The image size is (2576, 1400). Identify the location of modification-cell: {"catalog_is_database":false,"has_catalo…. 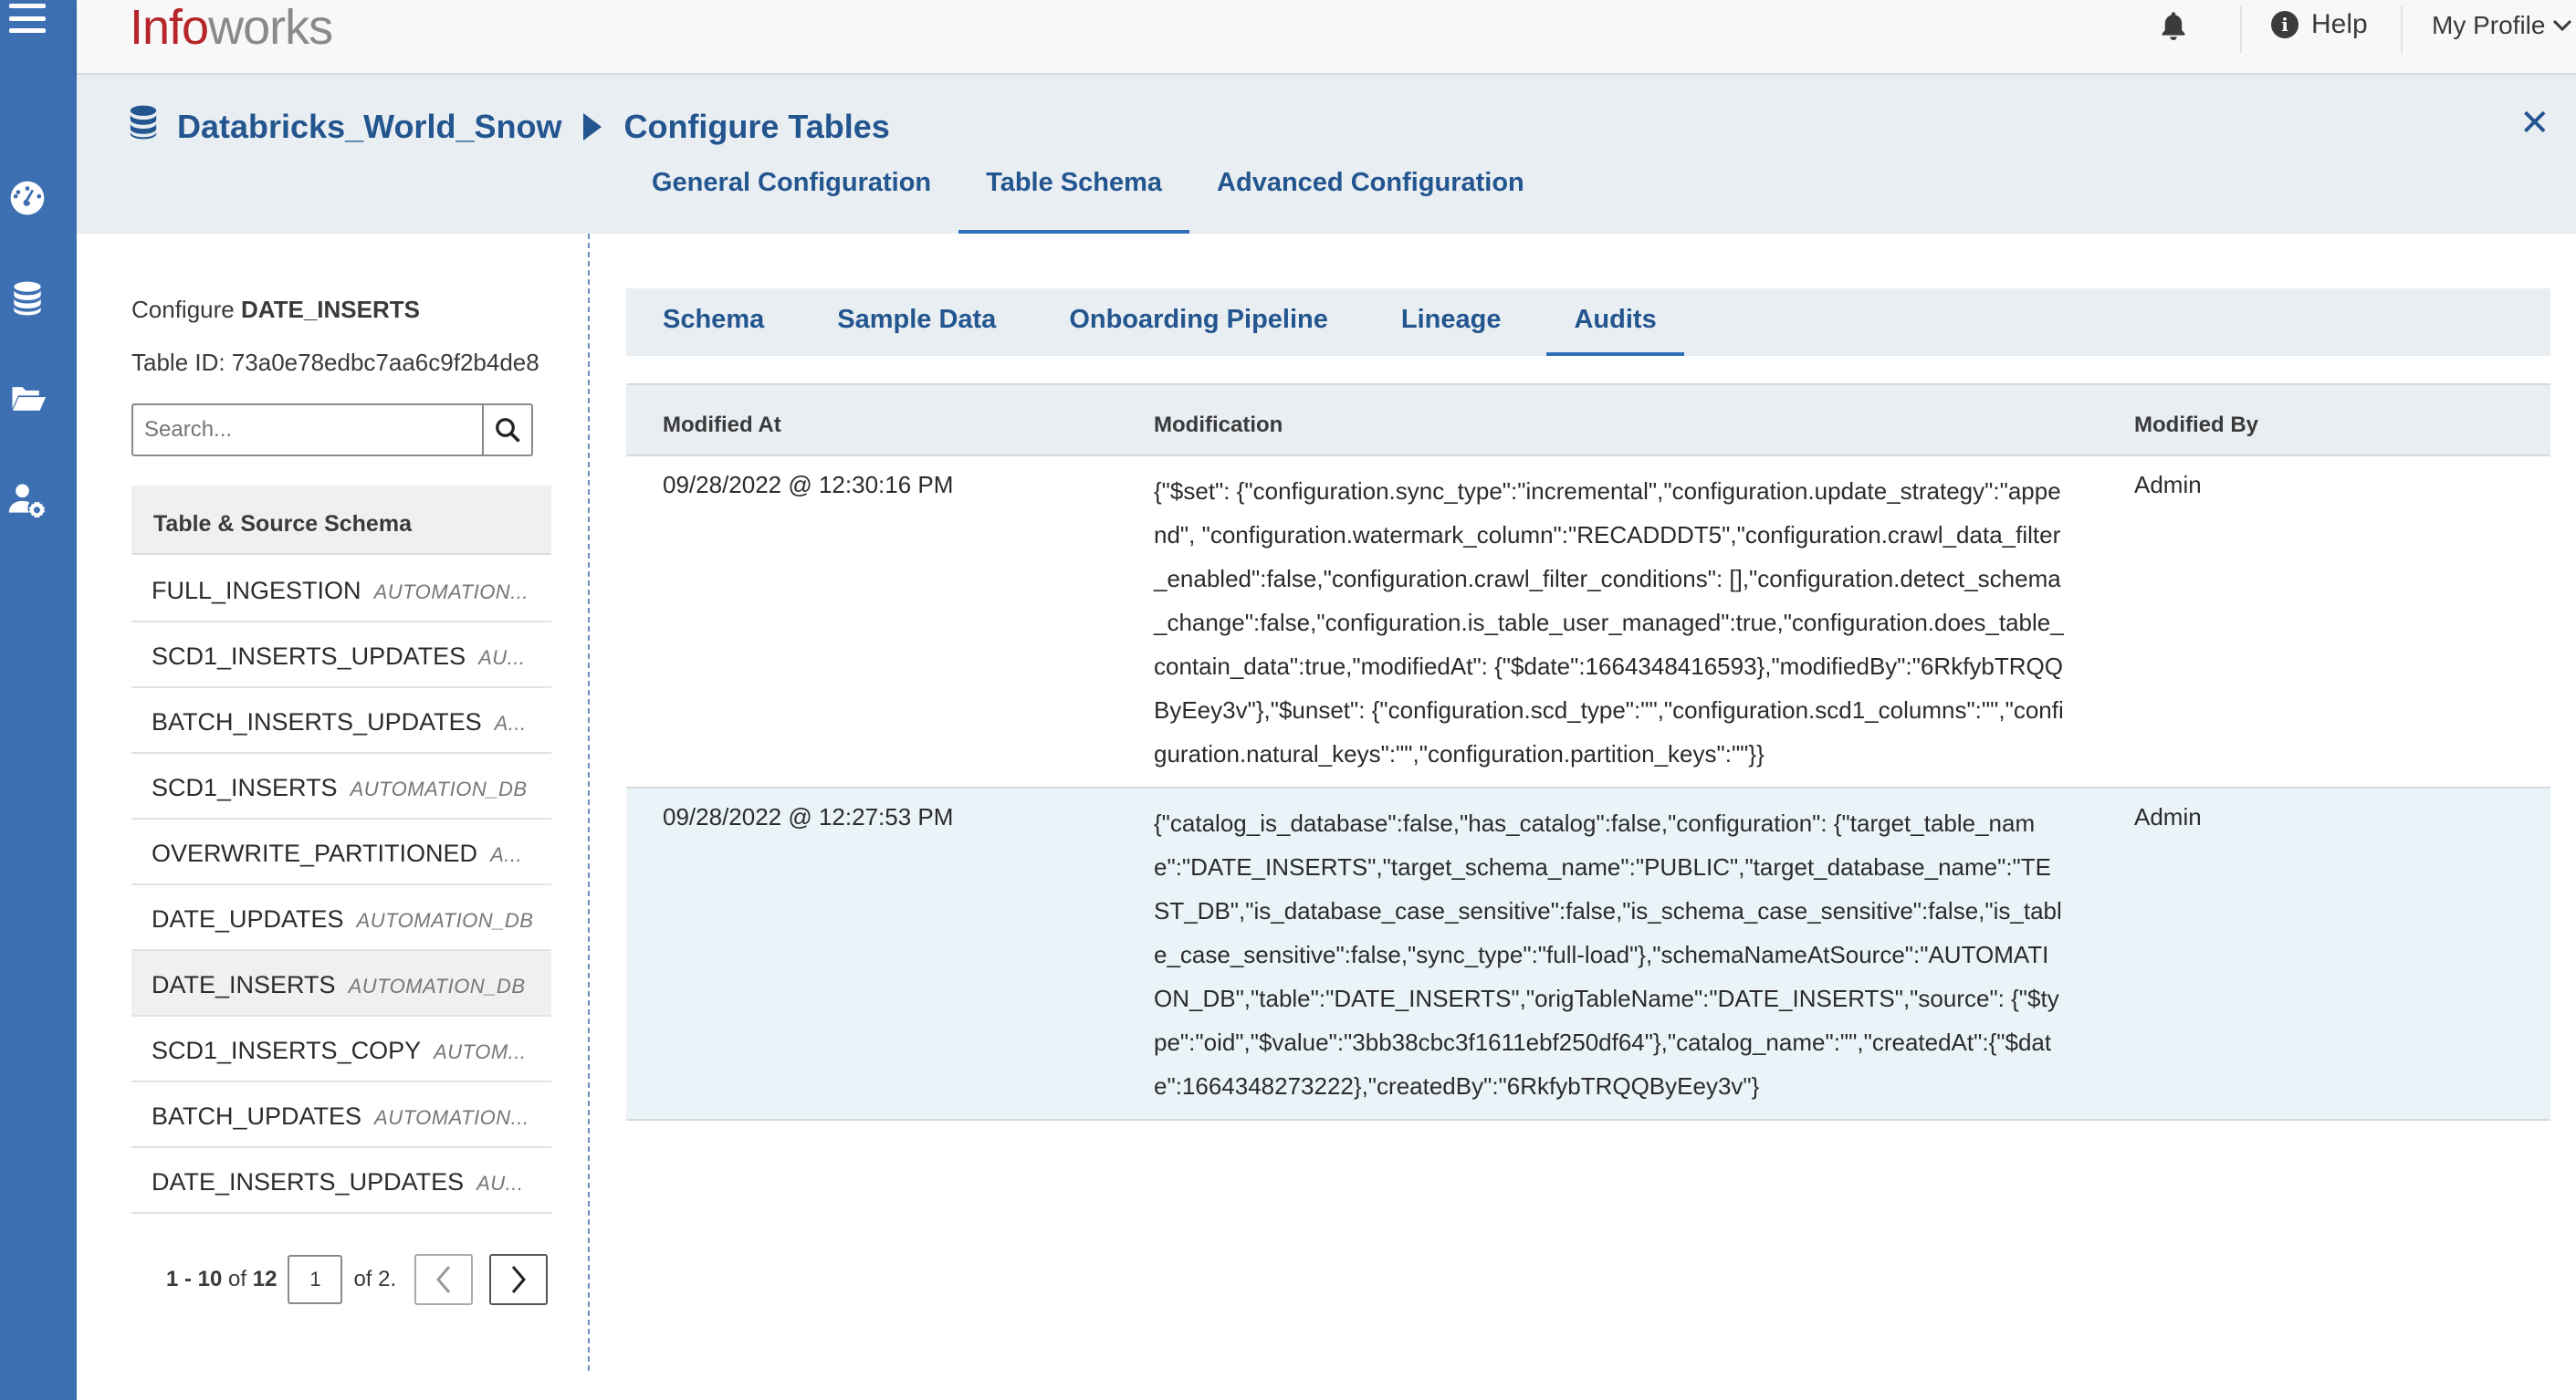
(1608, 955).